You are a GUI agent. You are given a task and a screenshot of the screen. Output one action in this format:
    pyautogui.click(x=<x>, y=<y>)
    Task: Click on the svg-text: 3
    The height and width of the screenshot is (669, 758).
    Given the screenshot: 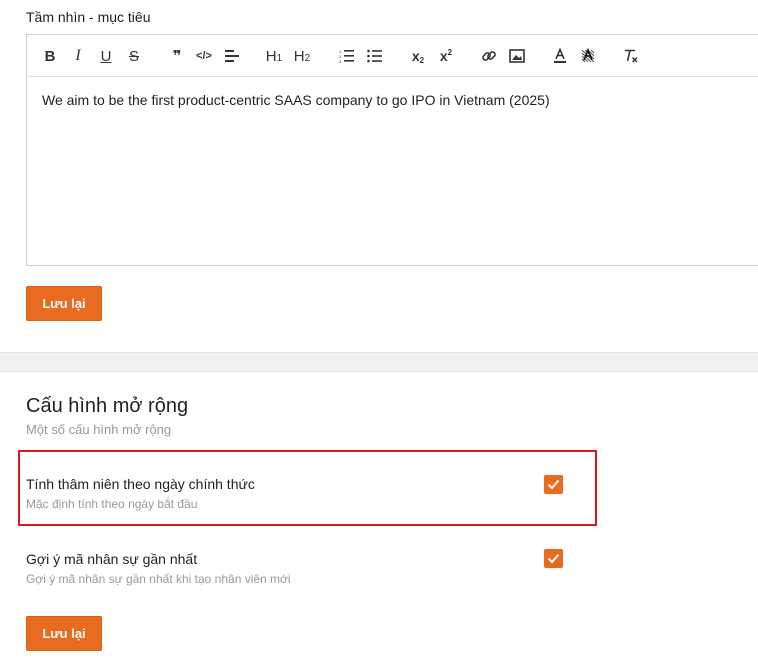 What is the action you would take?
    pyautogui.click(x=340, y=61)
    